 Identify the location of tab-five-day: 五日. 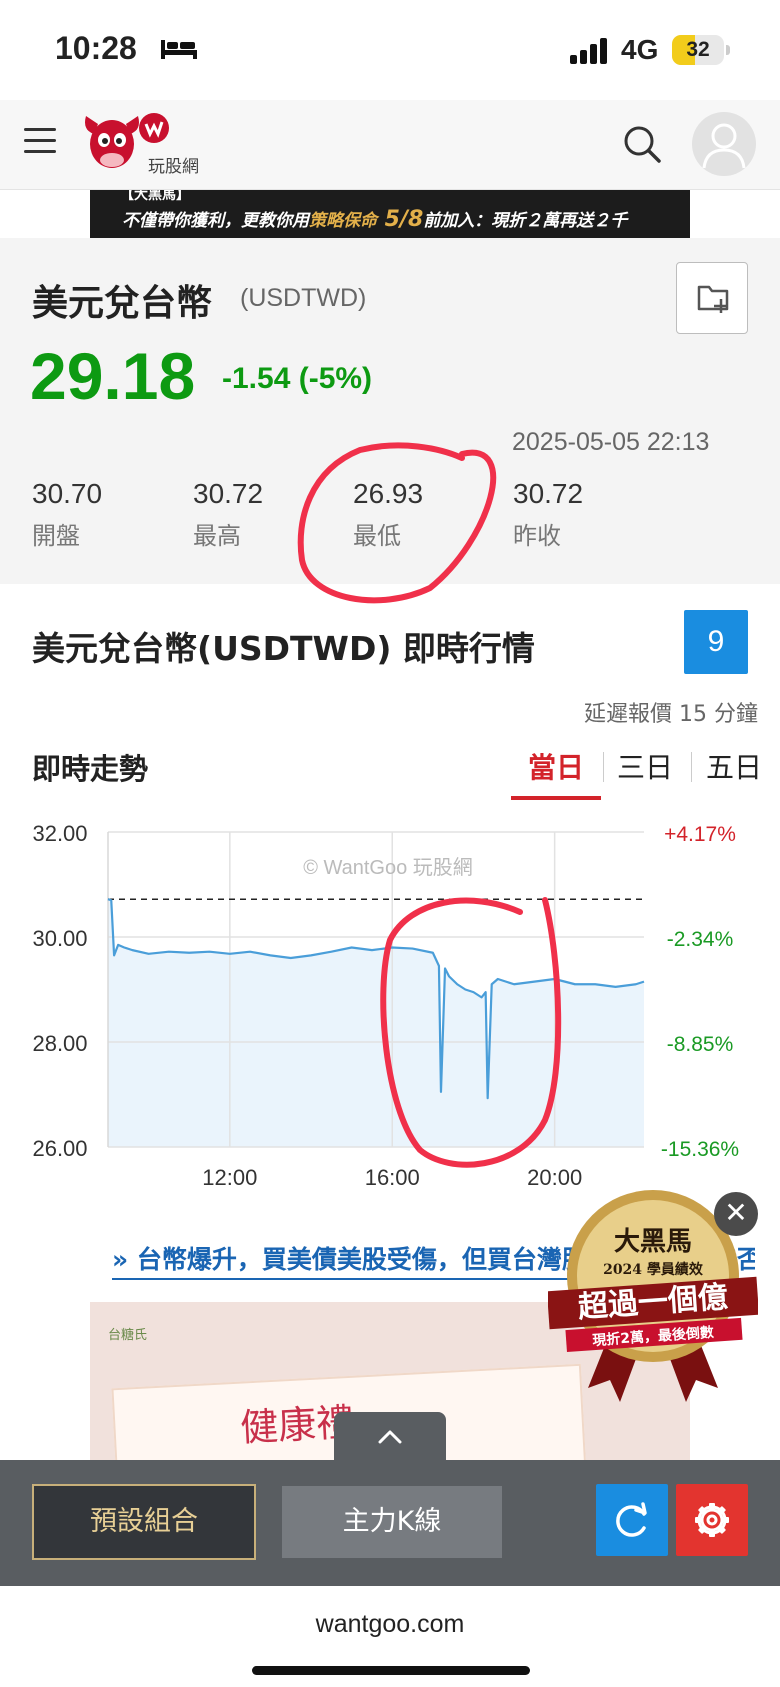
(734, 766).